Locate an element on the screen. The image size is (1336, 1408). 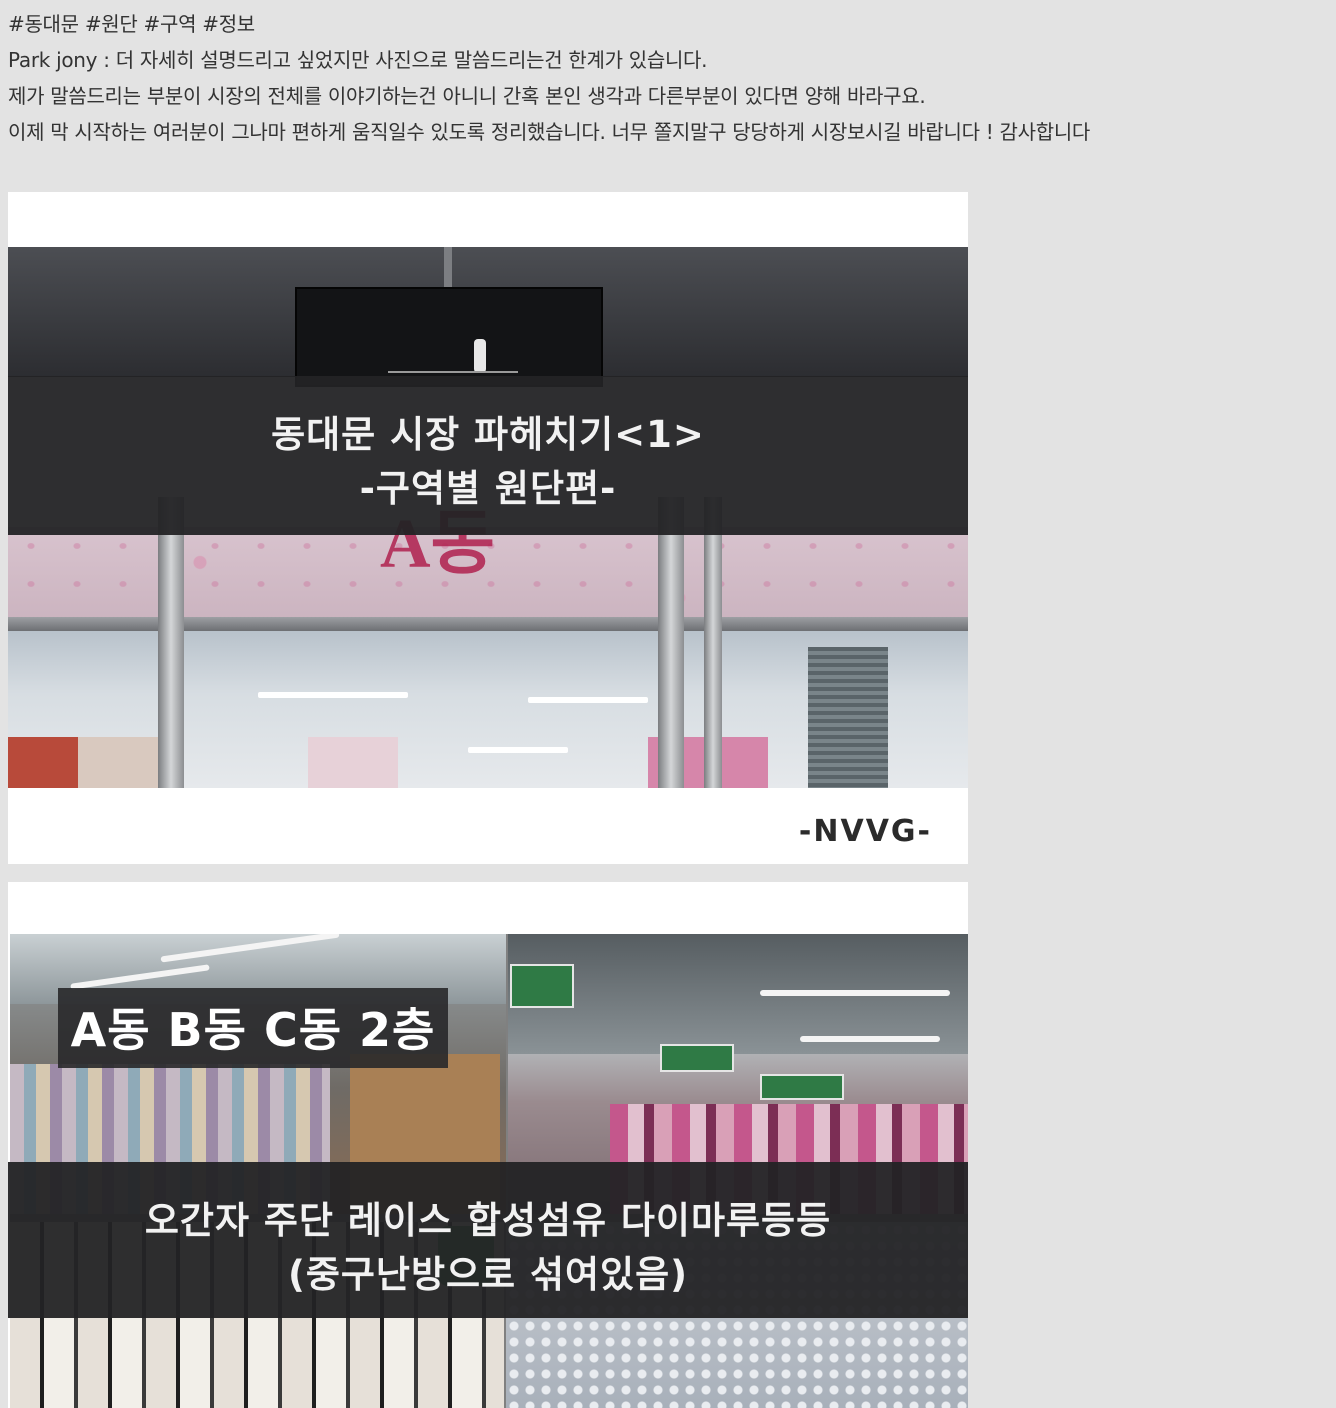
metal-band is located at coordinates (488, 624).